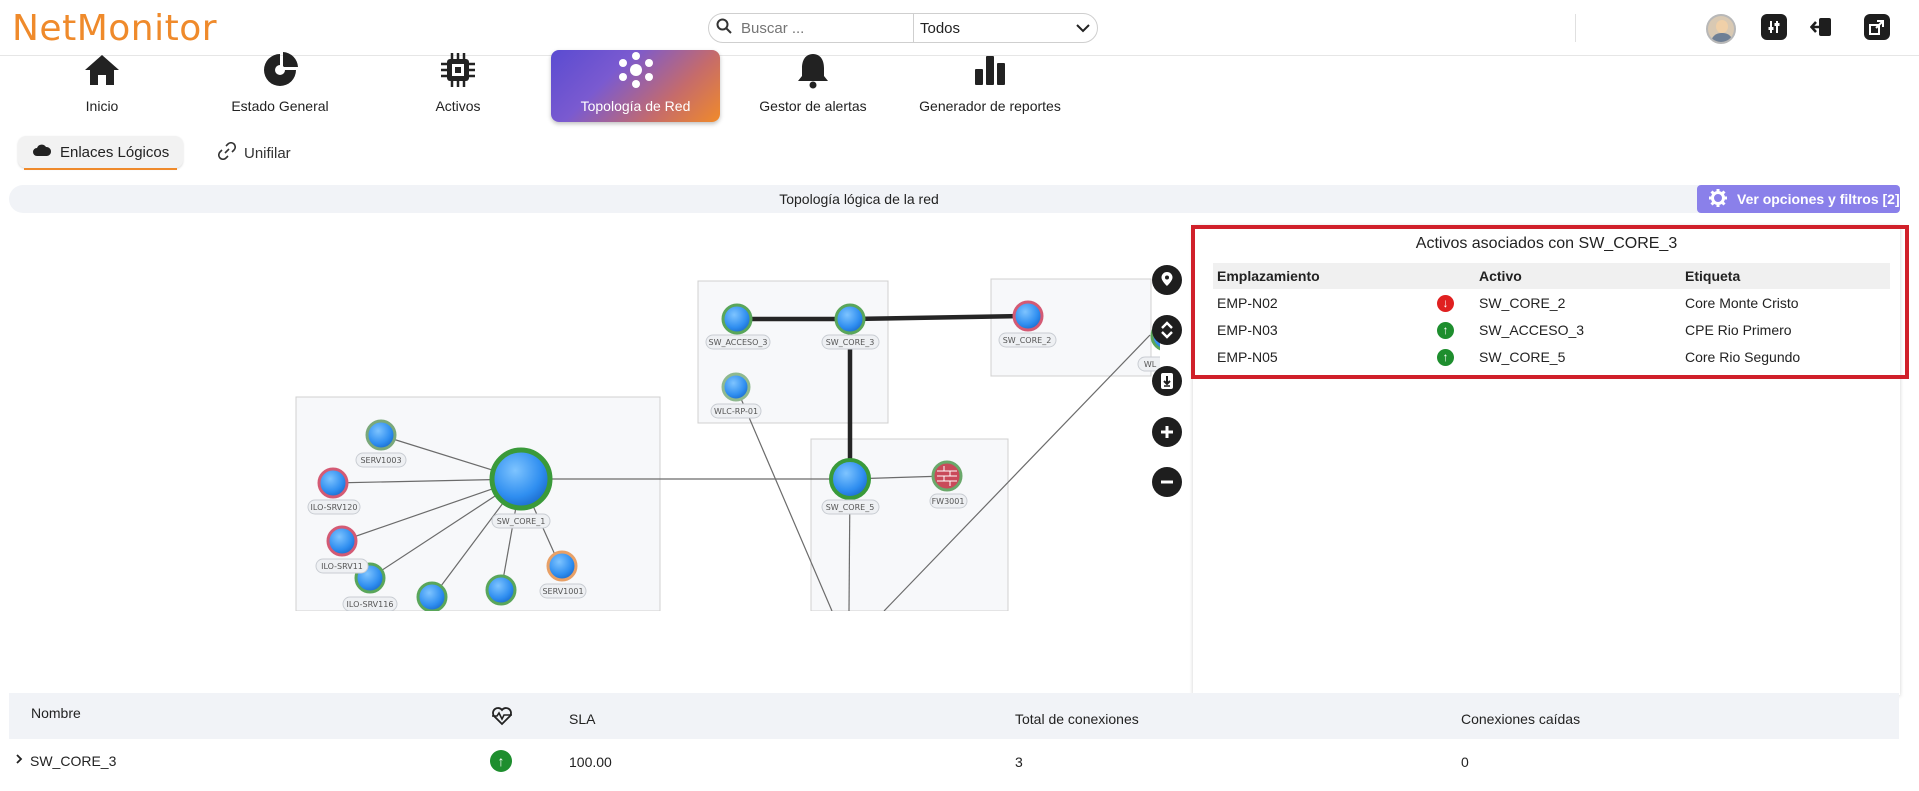 This screenshot has width=1919, height=791. I want to click on search-bar: Todos, so click(903, 28).